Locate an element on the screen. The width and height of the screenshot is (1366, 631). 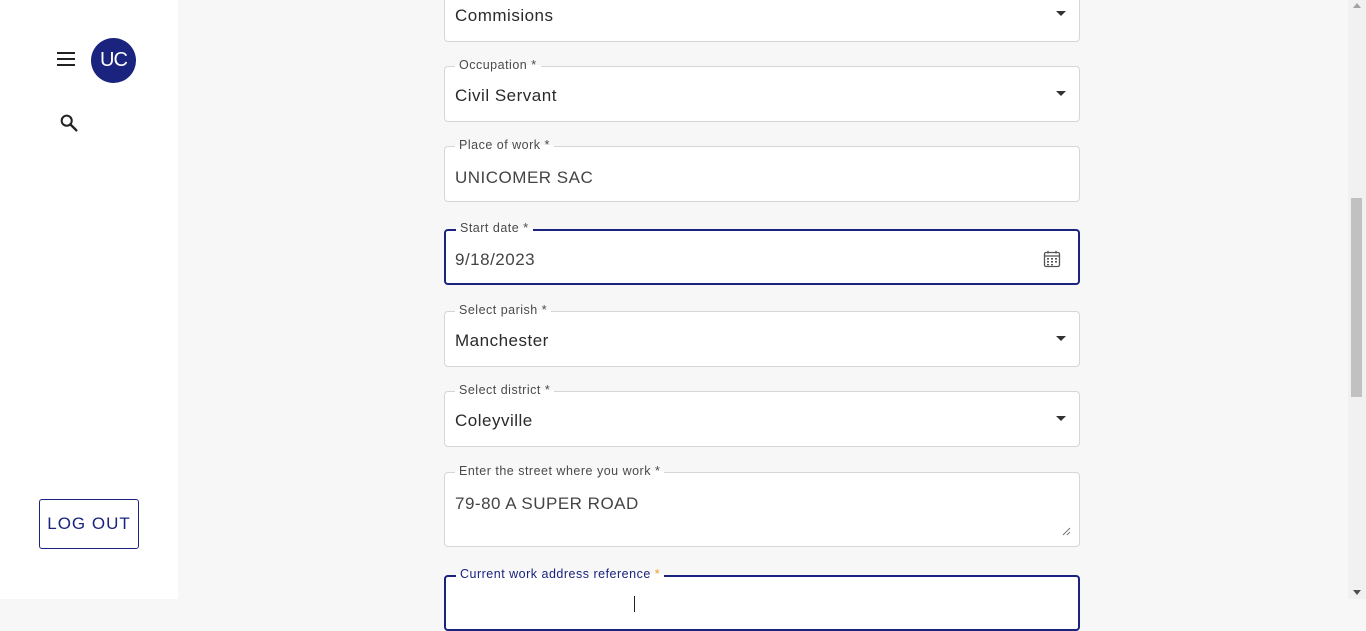
menu-icon is located at coordinates (66, 59).